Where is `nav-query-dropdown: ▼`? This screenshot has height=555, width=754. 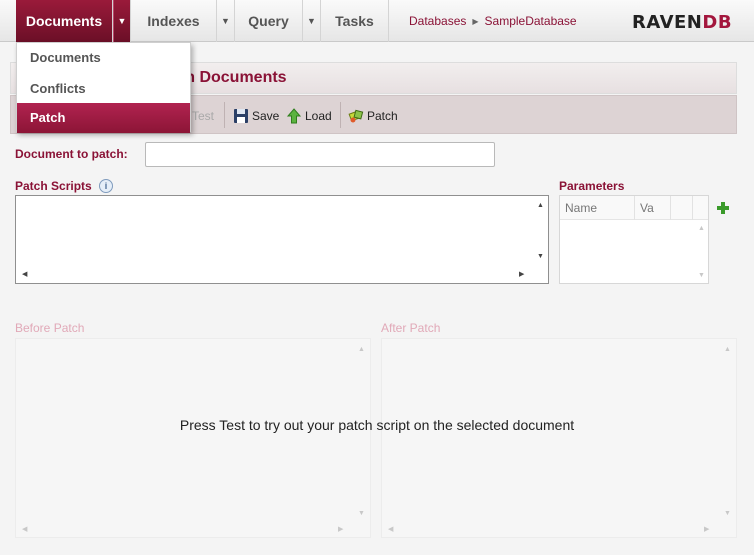
nav-query-dropdown: ▼ is located at coordinates (312, 21).